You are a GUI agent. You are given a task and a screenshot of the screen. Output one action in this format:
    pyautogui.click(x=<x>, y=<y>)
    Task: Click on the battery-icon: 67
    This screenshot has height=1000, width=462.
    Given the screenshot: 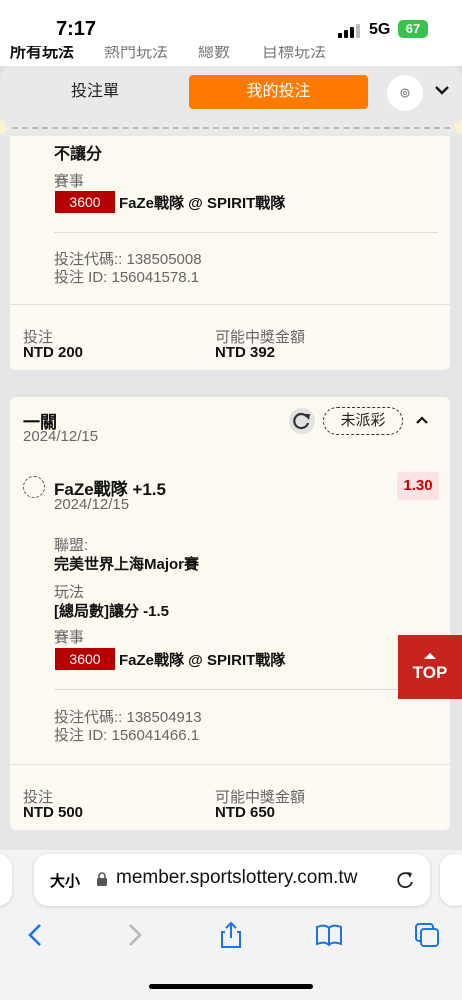 What is the action you would take?
    pyautogui.click(x=413, y=29)
    